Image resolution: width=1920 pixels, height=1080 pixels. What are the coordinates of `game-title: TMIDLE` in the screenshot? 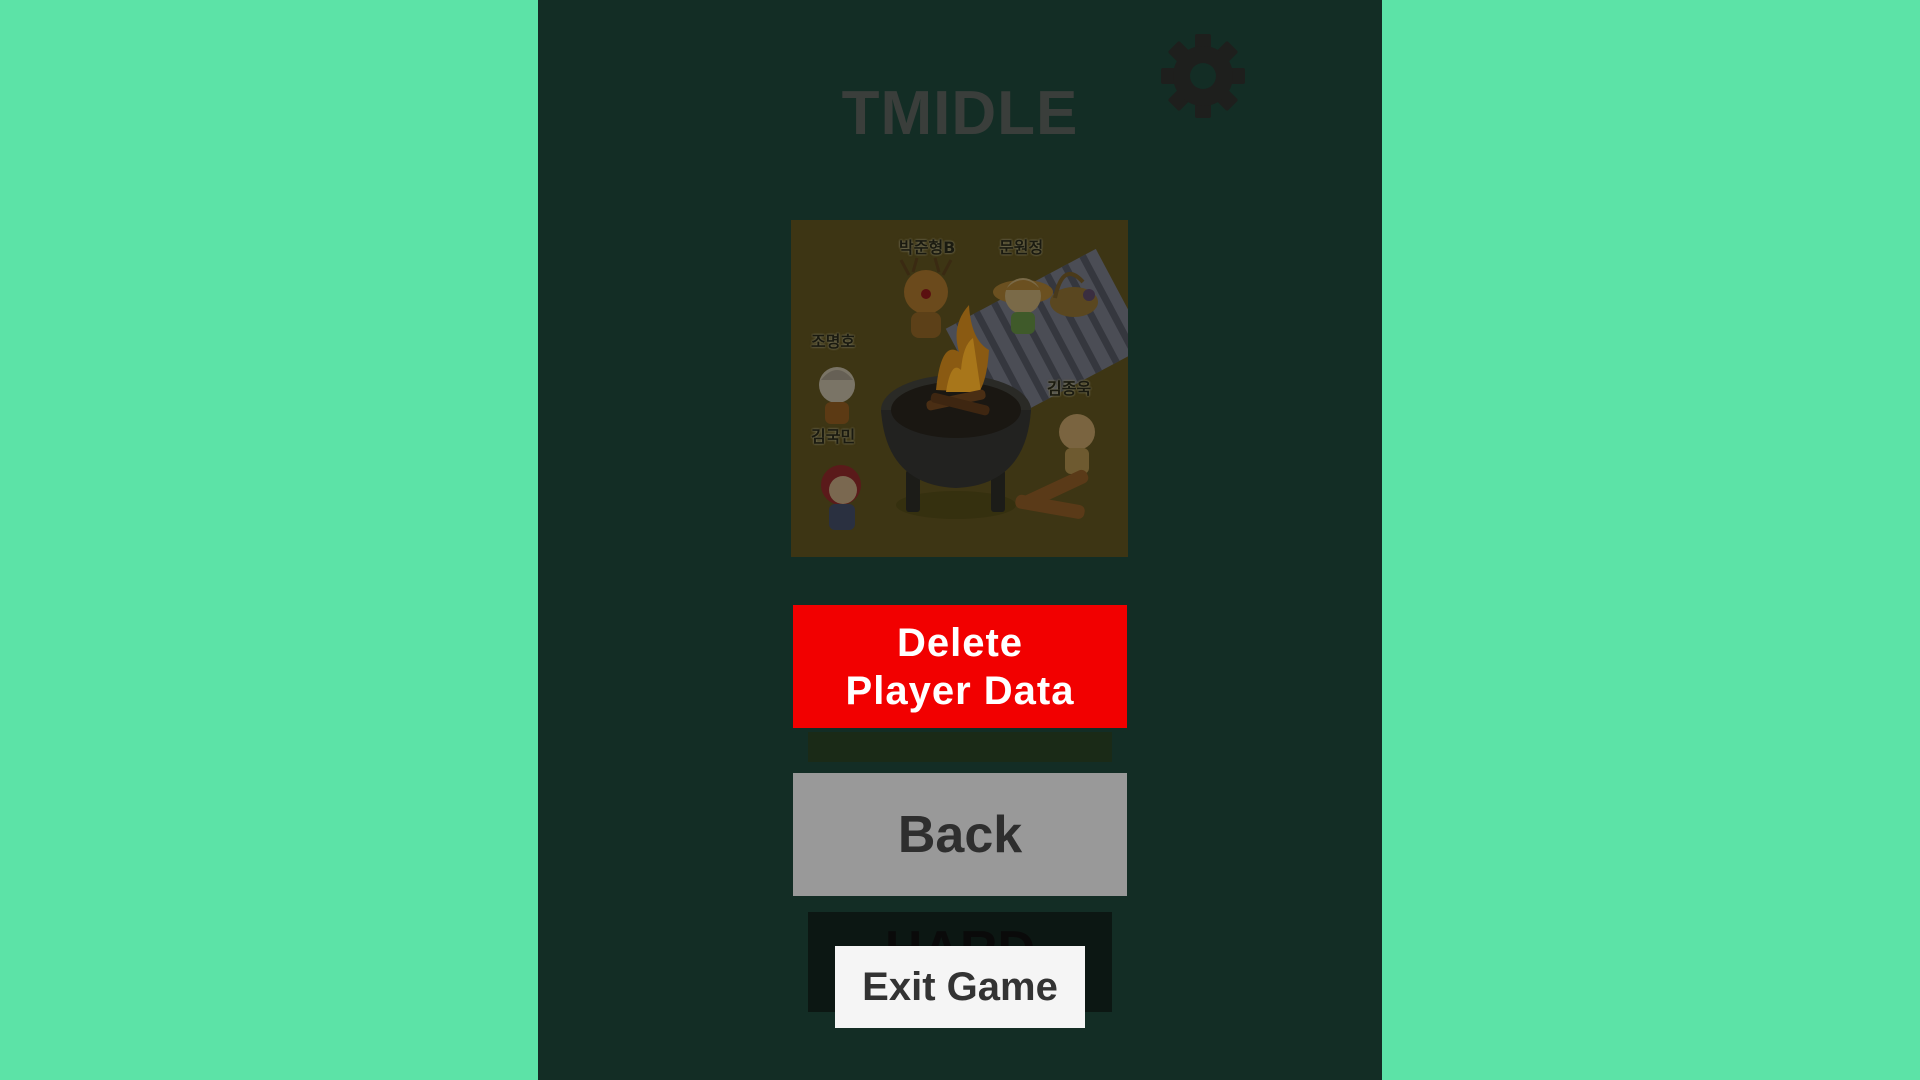 It's located at (960, 113).